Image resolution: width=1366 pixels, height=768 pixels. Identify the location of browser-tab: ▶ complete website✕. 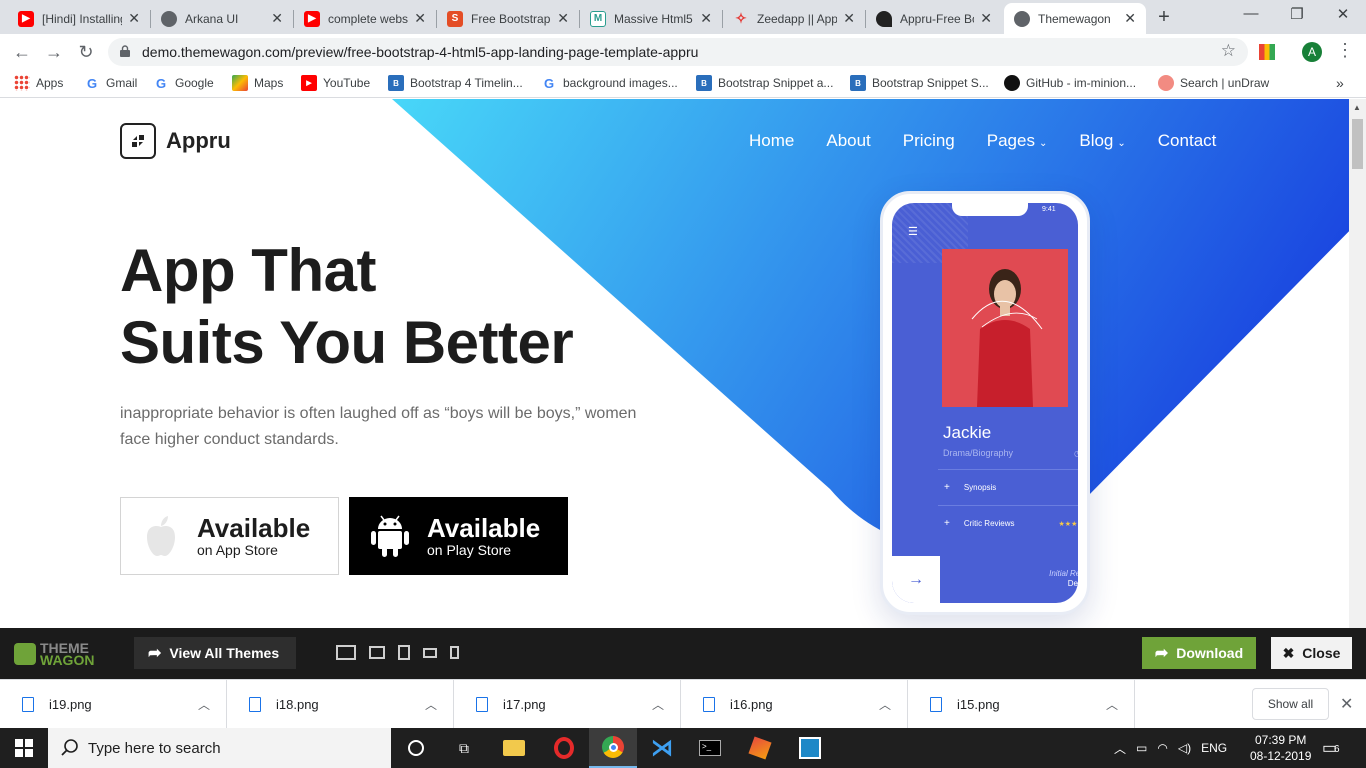
(365, 18).